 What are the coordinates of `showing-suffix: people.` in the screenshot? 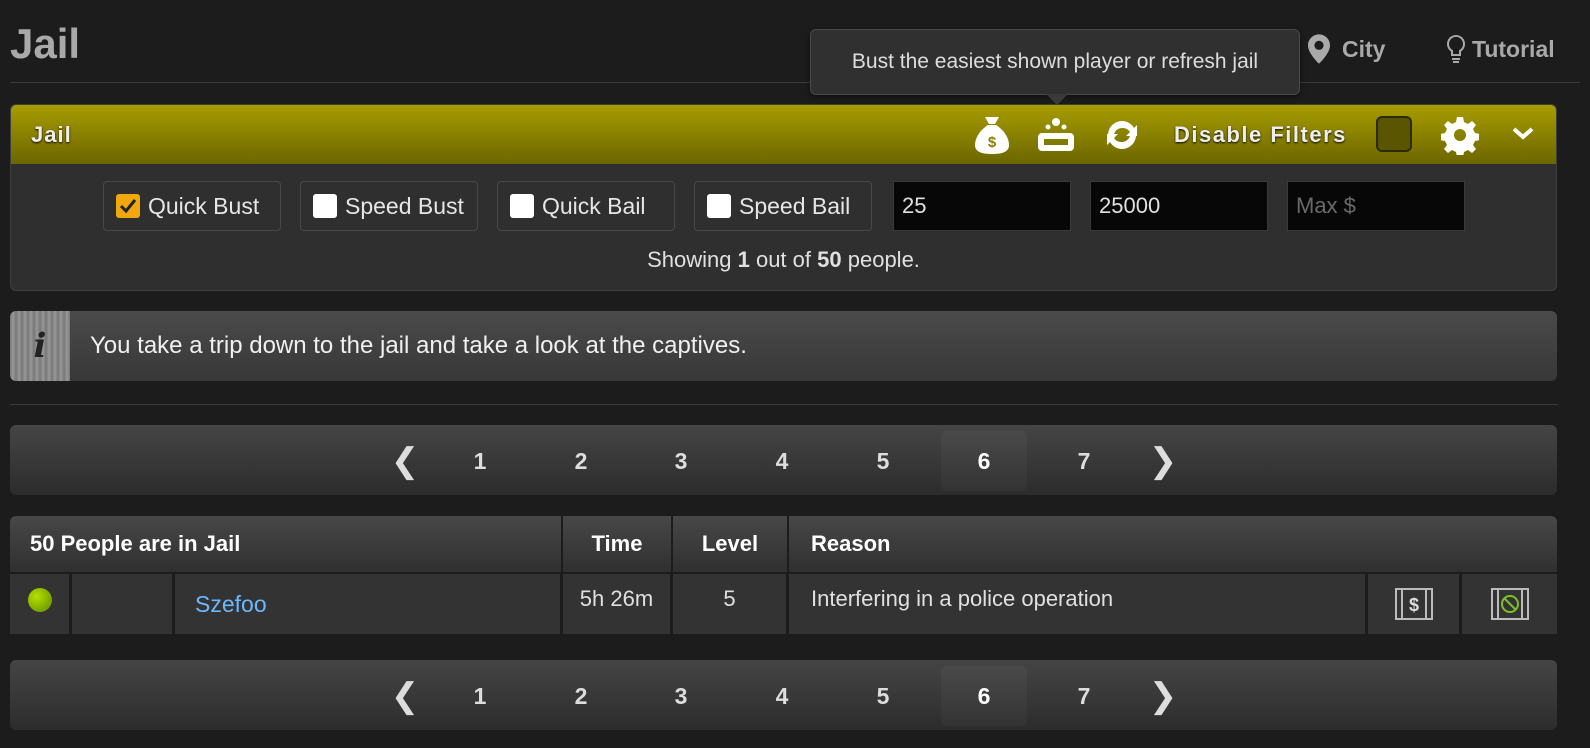 It's located at (883, 259).